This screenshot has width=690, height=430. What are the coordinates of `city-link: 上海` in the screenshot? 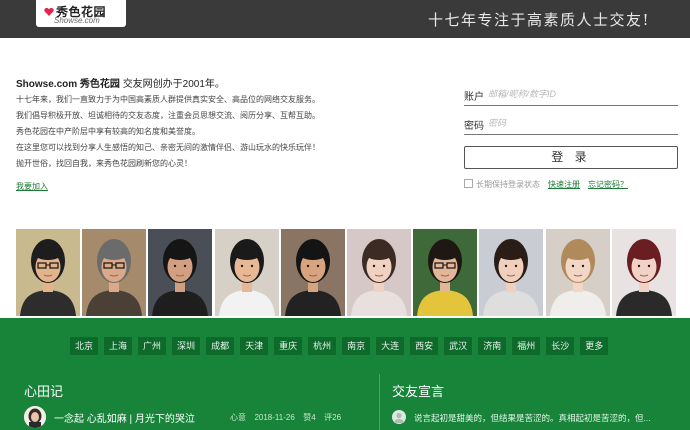 It's located at (118, 346).